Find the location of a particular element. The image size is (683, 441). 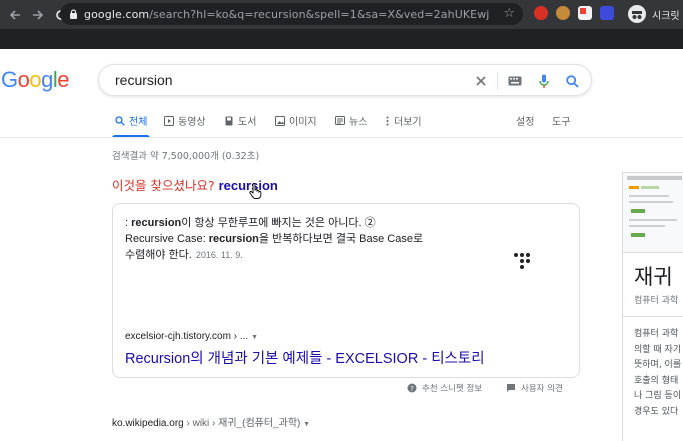

logo-letter: e is located at coordinates (63, 79).